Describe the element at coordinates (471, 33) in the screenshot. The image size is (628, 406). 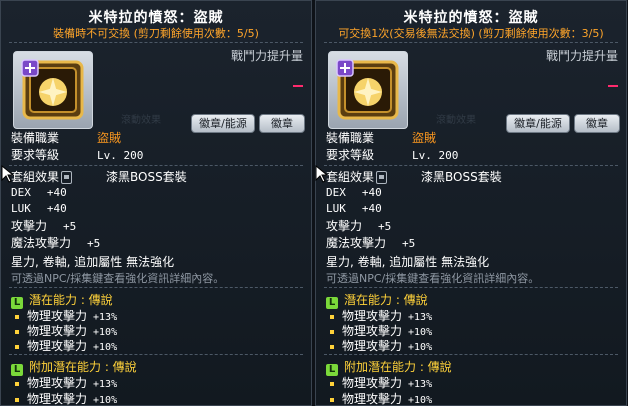
I see `trade-status: 可交換1次(交易後無法交換) (剪刀剩餘使用次數：3/5)` at that location.